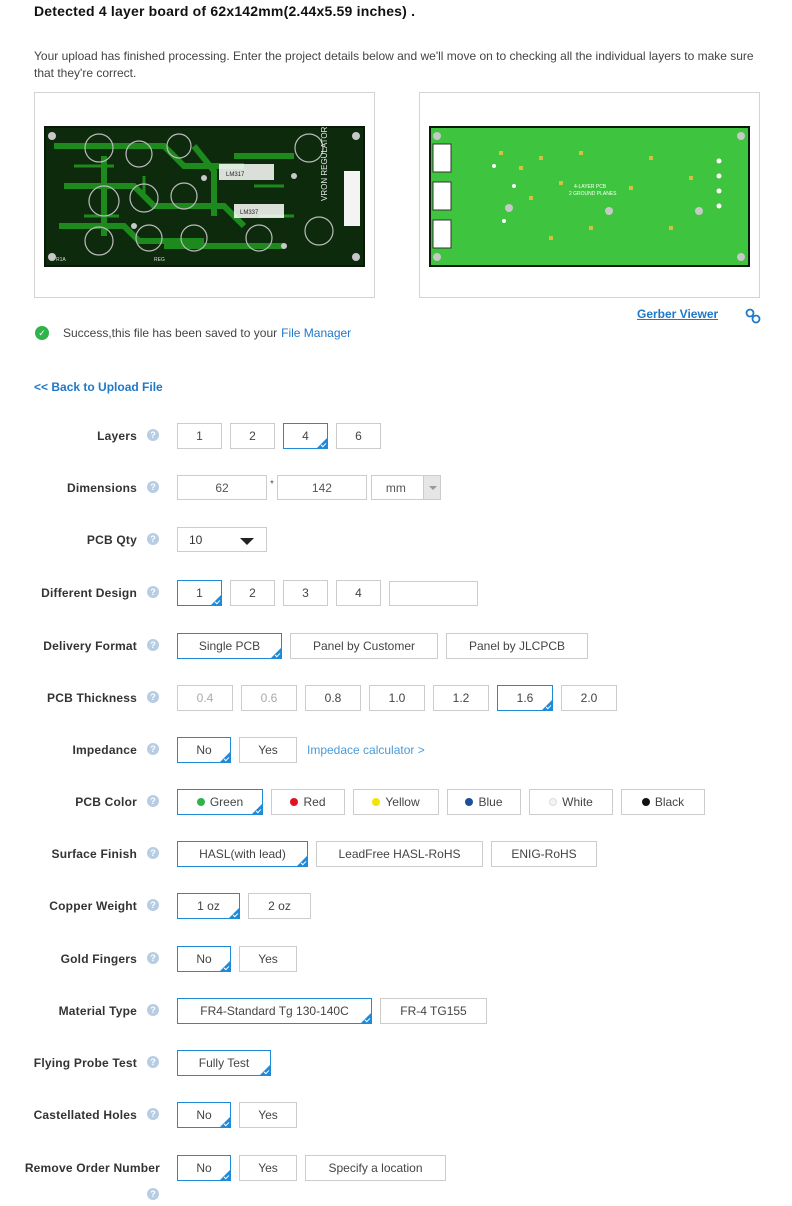 This screenshot has width=792, height=1206. Describe the element at coordinates (268, 959) in the screenshot. I see `gold-yes: Yes` at that location.